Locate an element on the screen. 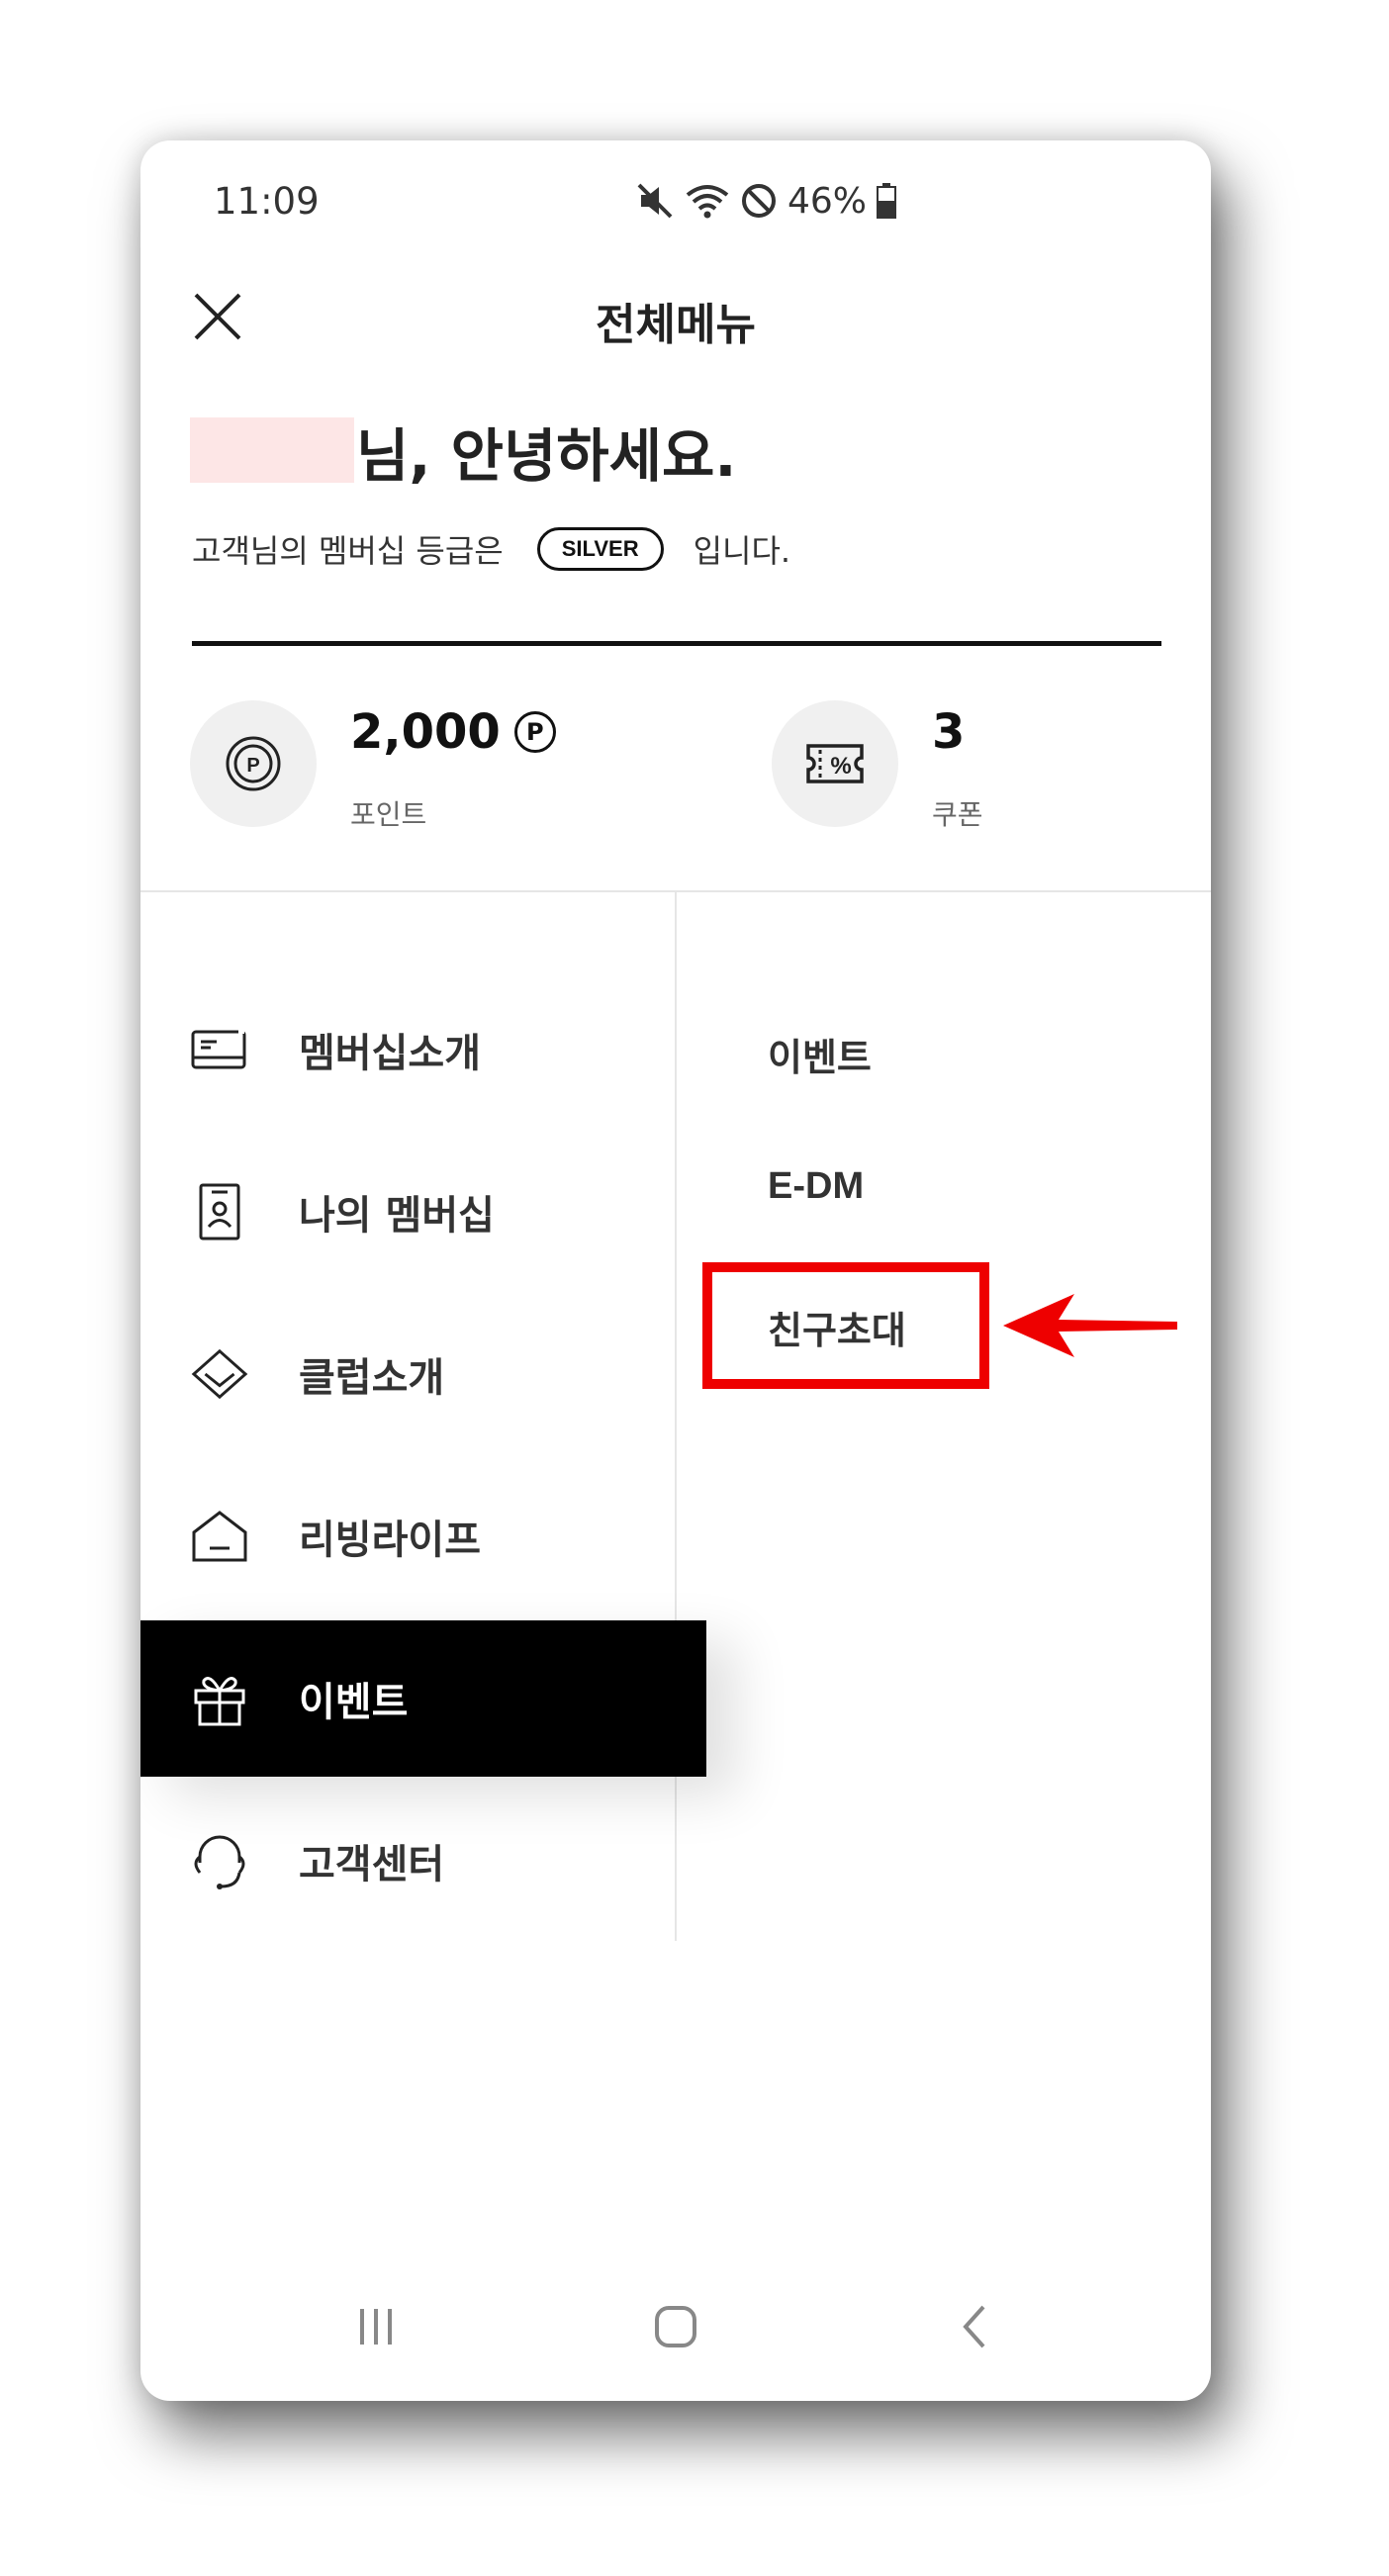  points-label: 포인트 is located at coordinates (388, 814).